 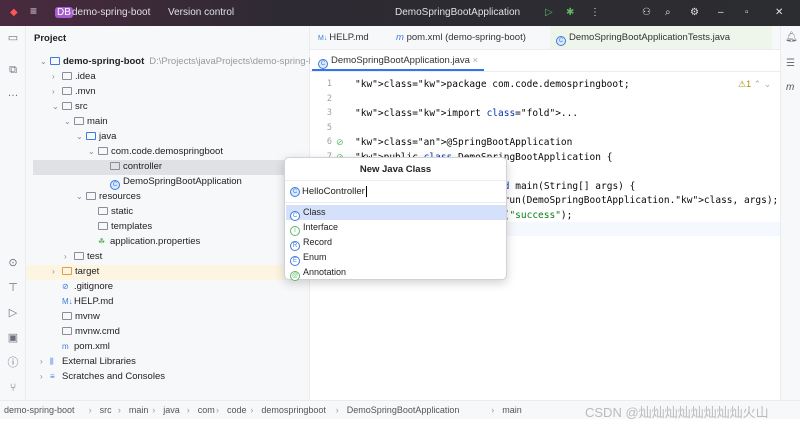 What do you see at coordinates (549, 12) in the screenshot?
I see `run-icon: ▷` at bounding box center [549, 12].